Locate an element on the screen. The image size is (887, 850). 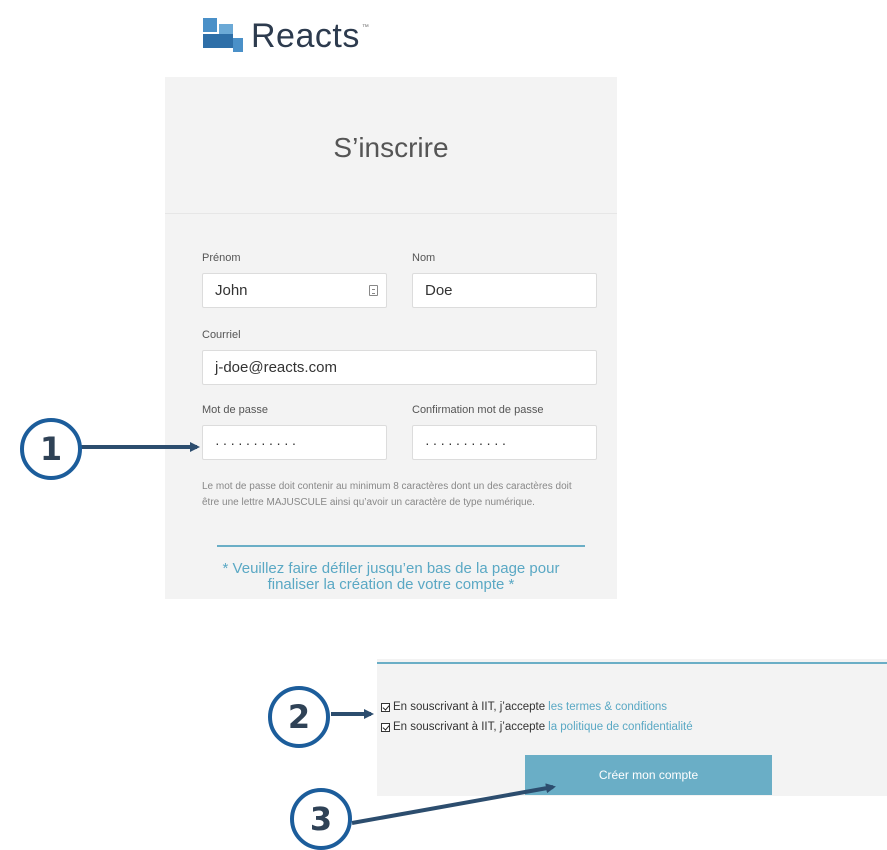
page-title: S’inscrire is located at coordinates (391, 147).